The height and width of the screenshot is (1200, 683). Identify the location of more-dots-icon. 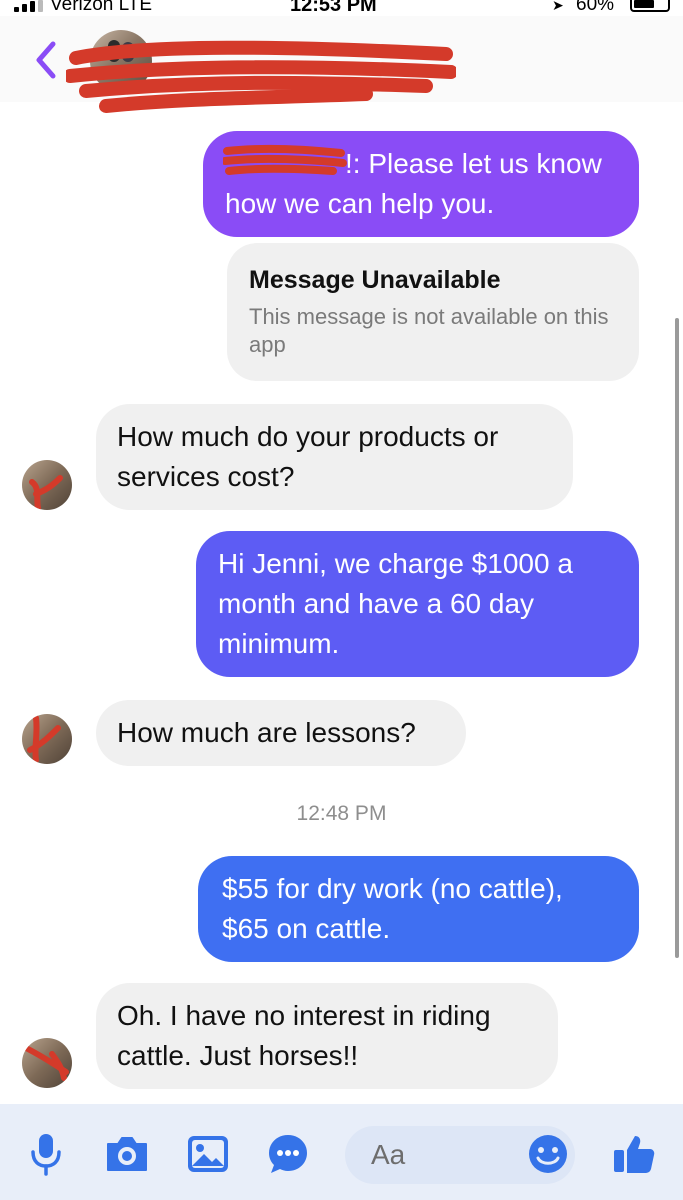
(288, 1154).